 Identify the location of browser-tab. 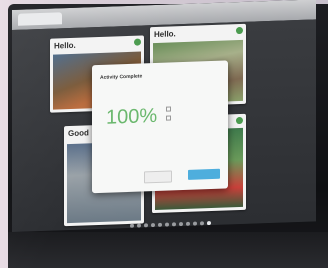
(40, 19).